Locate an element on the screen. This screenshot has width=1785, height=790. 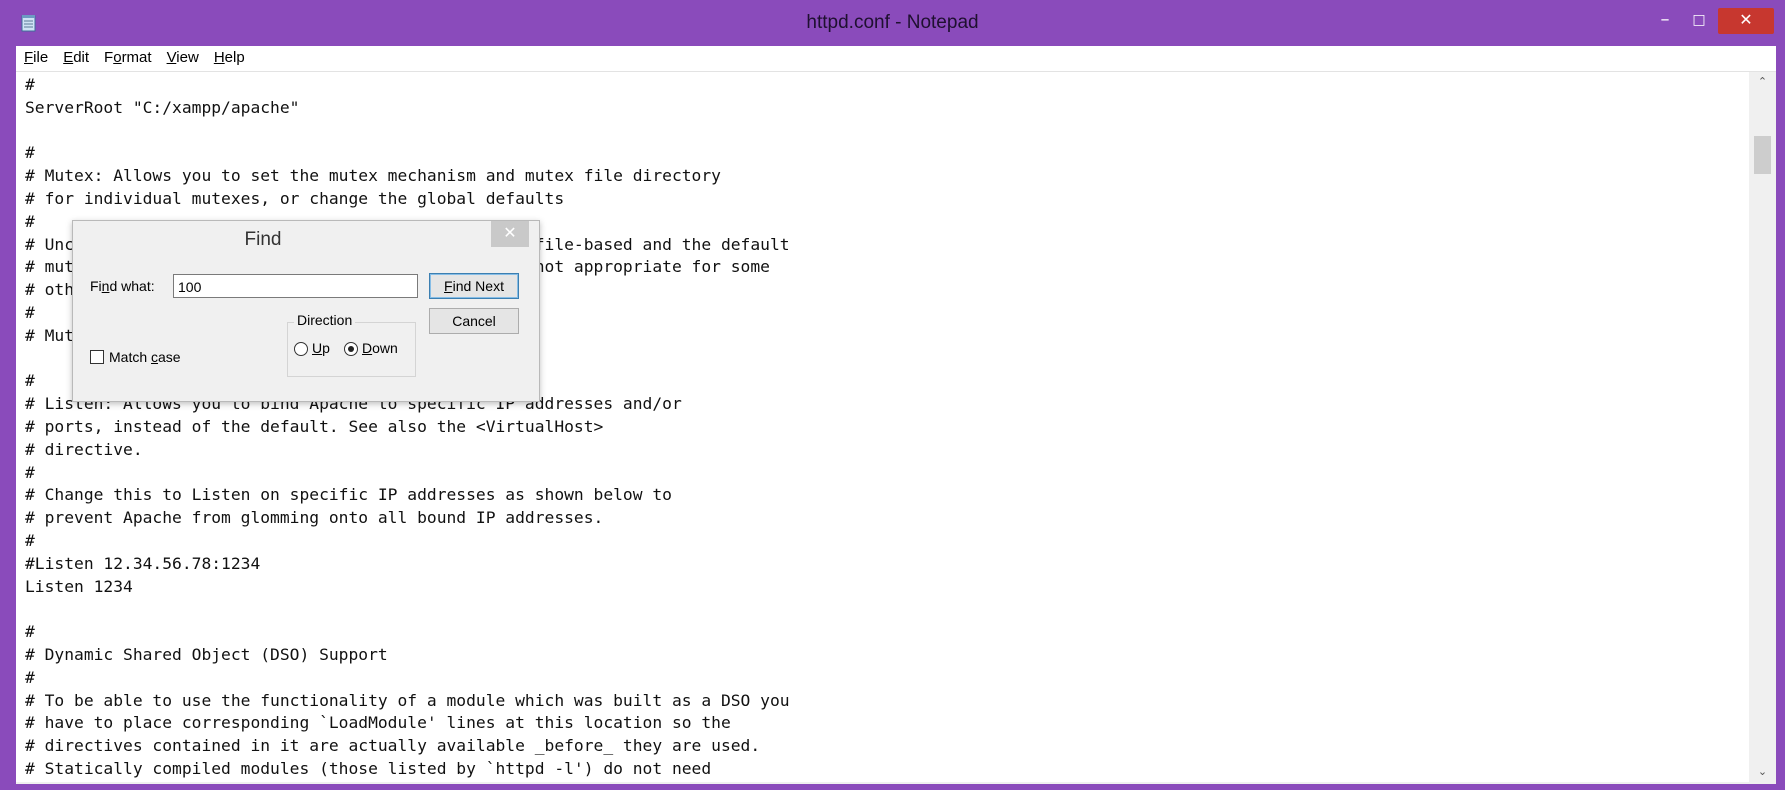
find-what-label-pre: Fi is located at coordinates (96, 286).